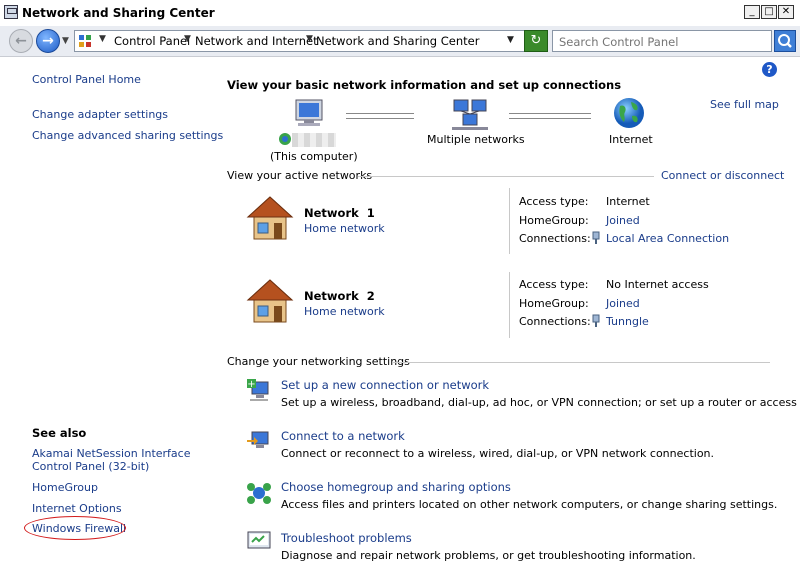 Image resolution: width=800 pixels, height=562 pixels. I want to click on window-title: Network and Sharing Center, so click(118, 13).